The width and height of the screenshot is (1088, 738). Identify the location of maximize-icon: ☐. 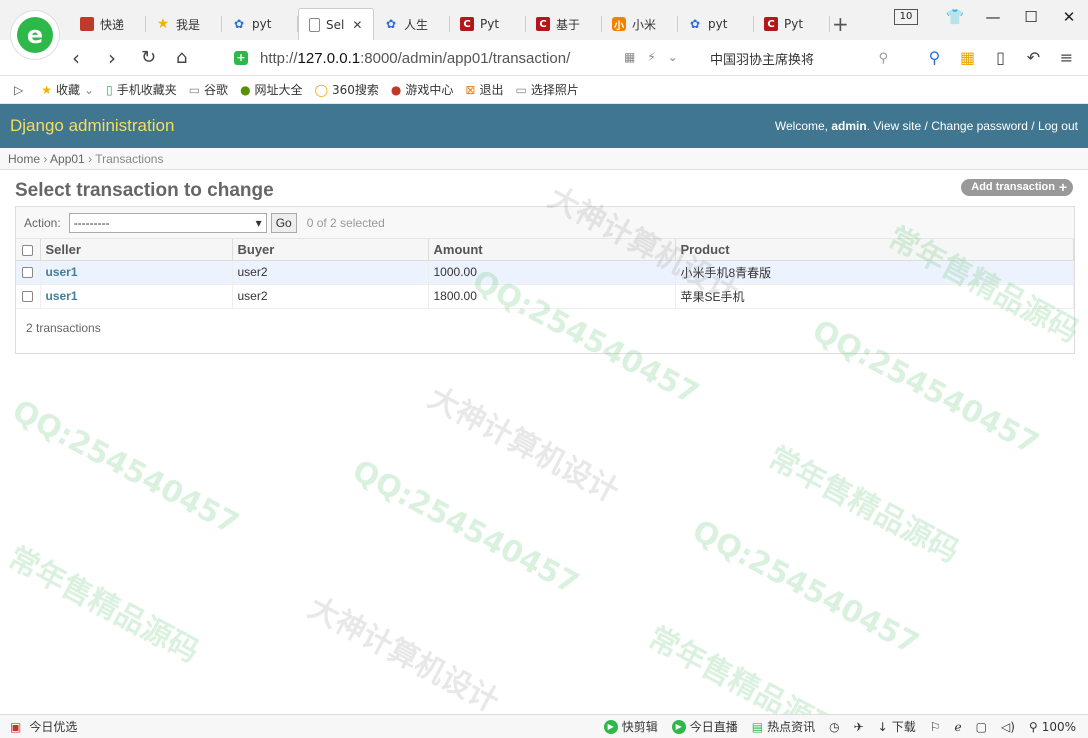
(1031, 17).